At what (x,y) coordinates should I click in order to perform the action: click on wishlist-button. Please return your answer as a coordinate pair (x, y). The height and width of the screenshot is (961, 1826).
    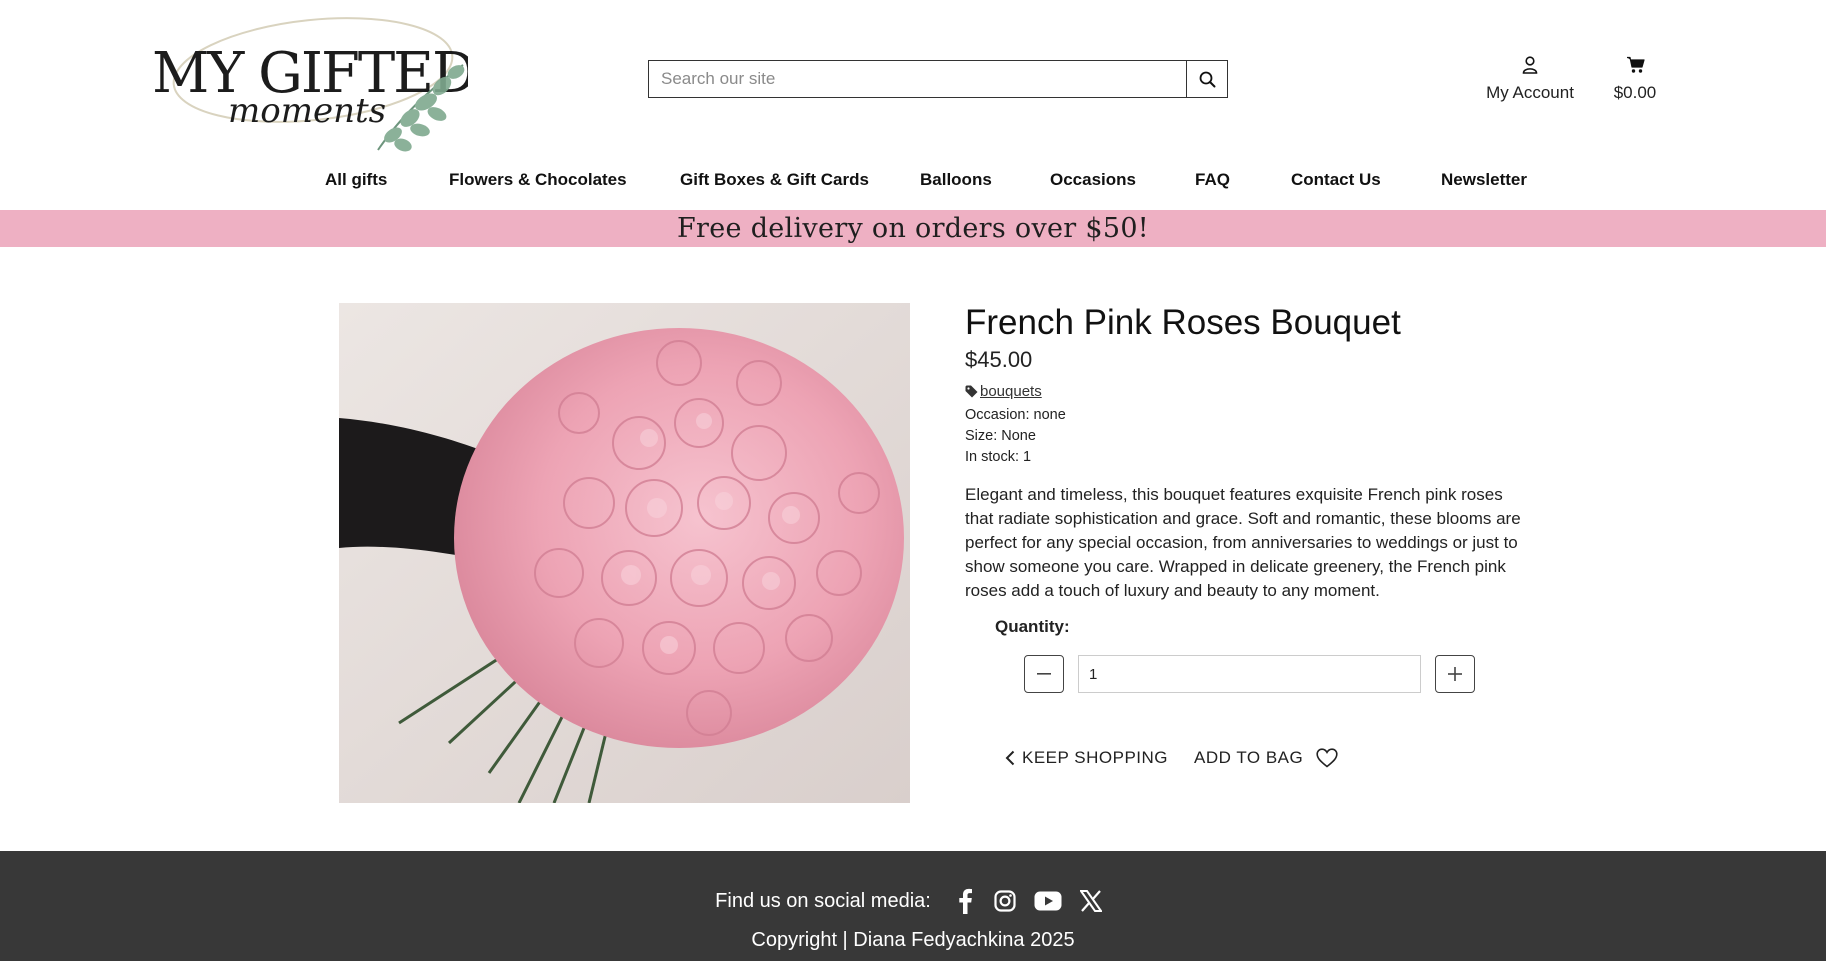
    Looking at the image, I should click on (1327, 758).